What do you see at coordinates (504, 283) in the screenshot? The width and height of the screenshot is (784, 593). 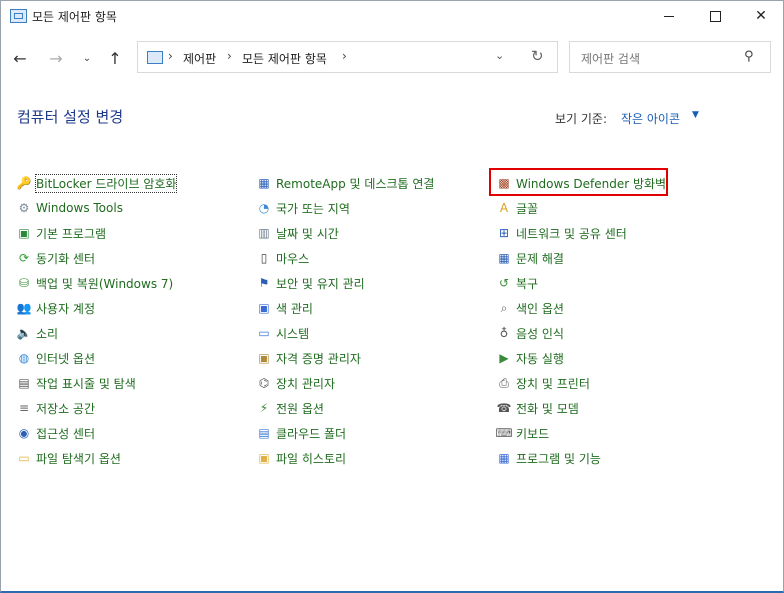 I see `recovery-icon: ↺` at bounding box center [504, 283].